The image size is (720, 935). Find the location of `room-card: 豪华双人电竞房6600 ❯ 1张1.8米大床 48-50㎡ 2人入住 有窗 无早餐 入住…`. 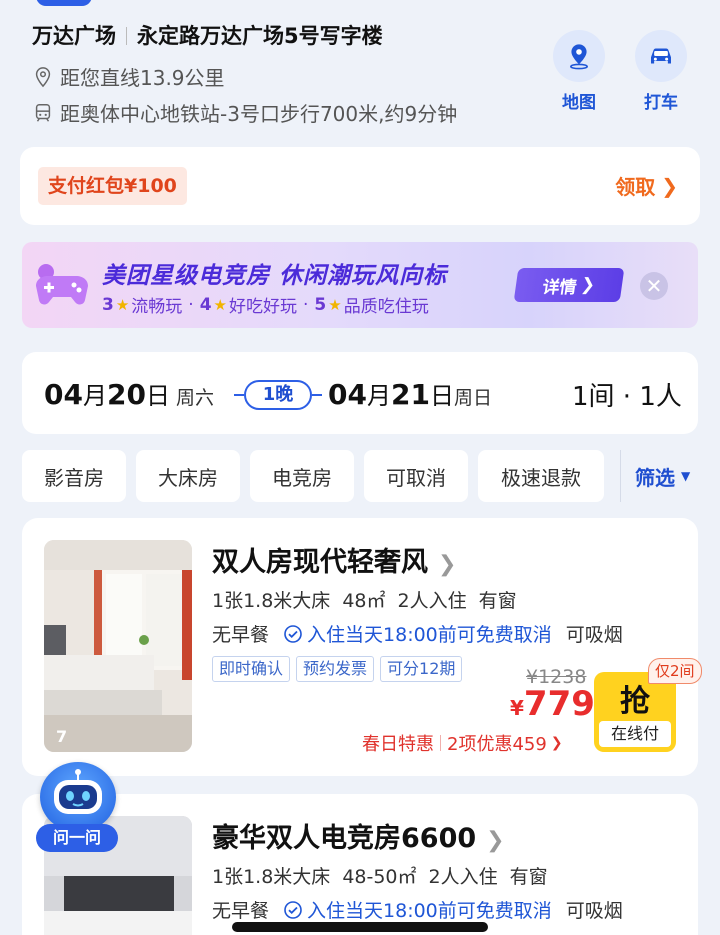

room-card: 豪华双人电竞房6600 ❯ 1张1.8米大床 48-50㎡ 2人入住 有窗 无早餐 入住… is located at coordinates (360, 864).